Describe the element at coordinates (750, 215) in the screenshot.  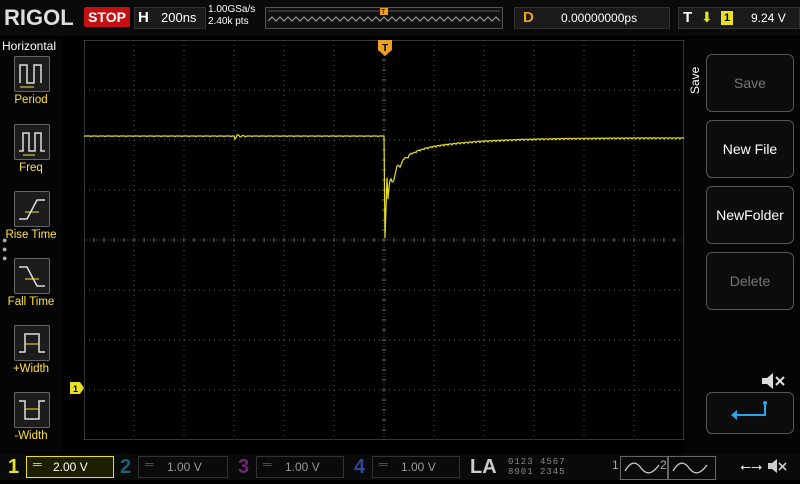
I see `new-folder-button: NewFolder` at that location.